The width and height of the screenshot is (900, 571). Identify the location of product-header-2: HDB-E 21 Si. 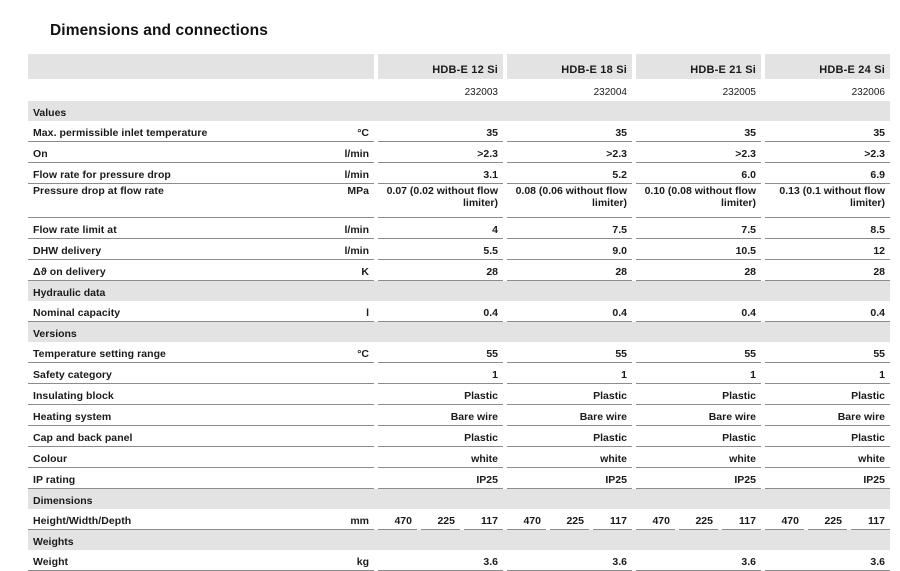
(698, 66).